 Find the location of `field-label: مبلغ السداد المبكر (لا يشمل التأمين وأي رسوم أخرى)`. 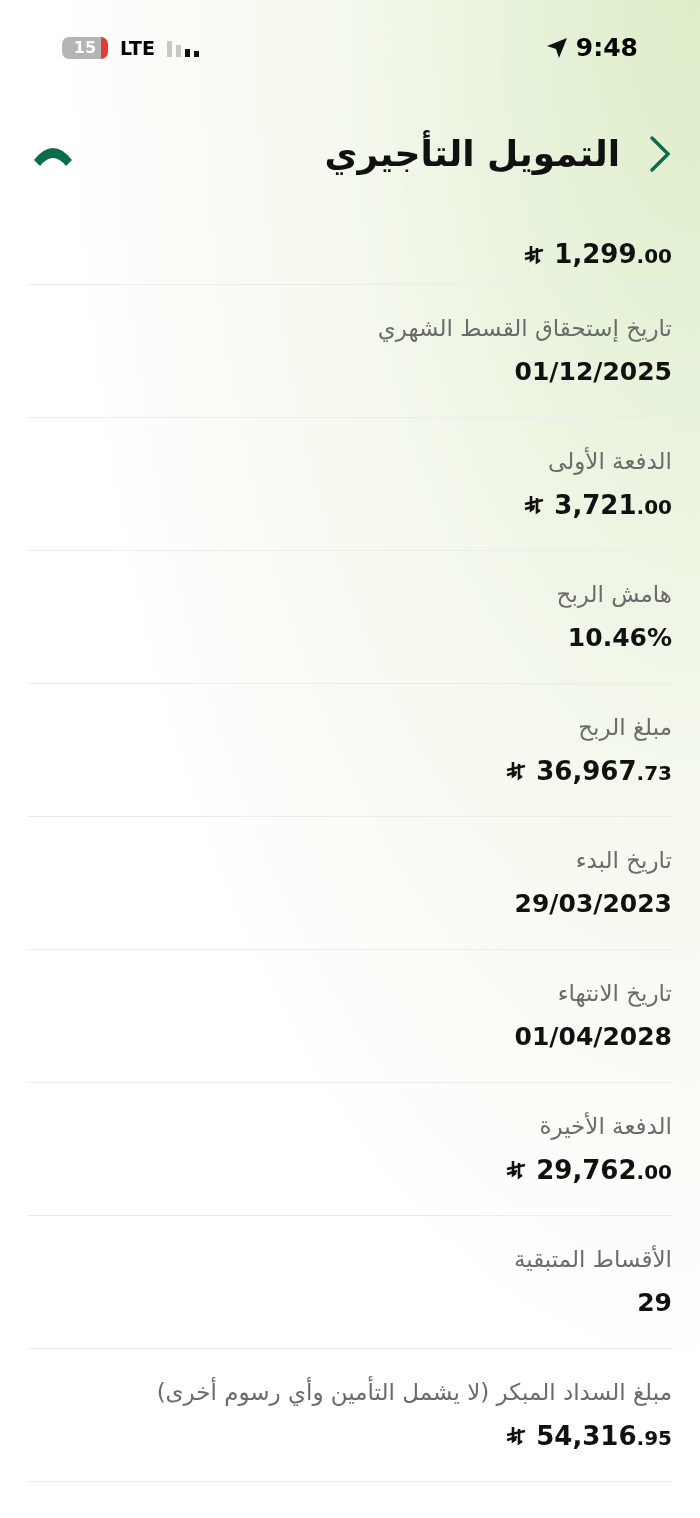

field-label: مبلغ السداد المبكر (لا يشمل التأمين وأي رسوم أخرى) is located at coordinates (413, 1391).